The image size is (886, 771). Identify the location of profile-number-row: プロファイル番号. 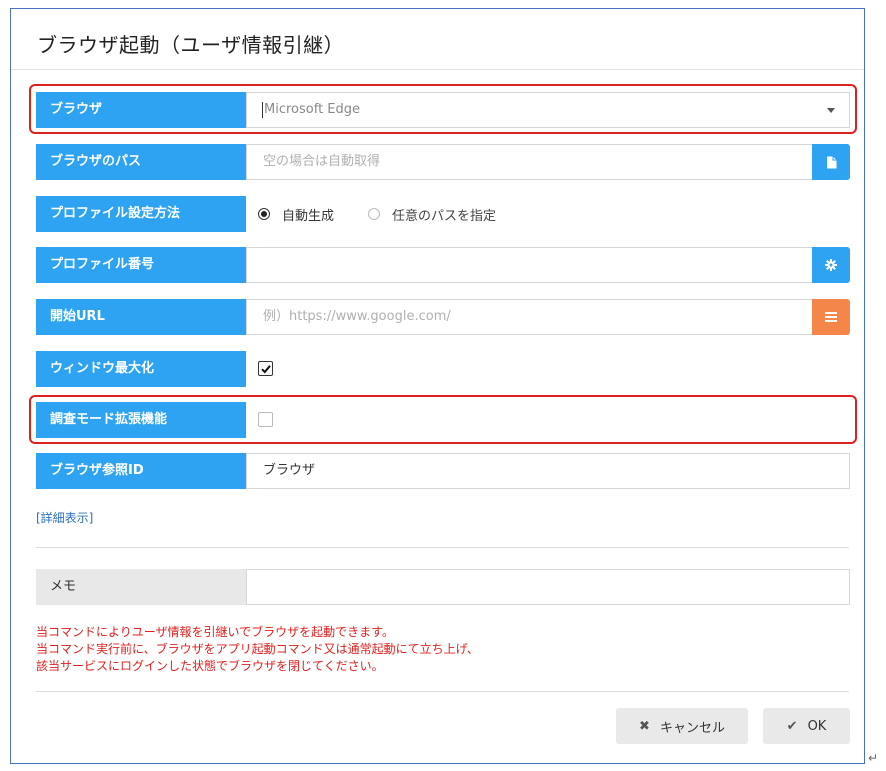
(443, 265).